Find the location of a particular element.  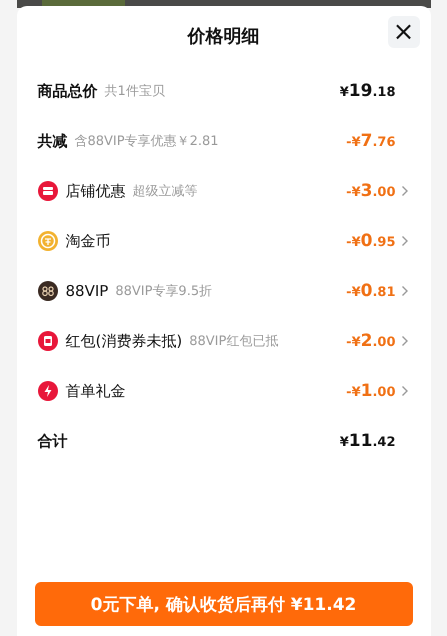

amount: -¥1.00 is located at coordinates (371, 391).